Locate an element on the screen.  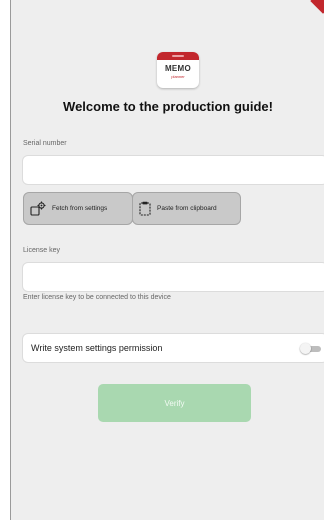
license-key-input is located at coordinates (173, 277).